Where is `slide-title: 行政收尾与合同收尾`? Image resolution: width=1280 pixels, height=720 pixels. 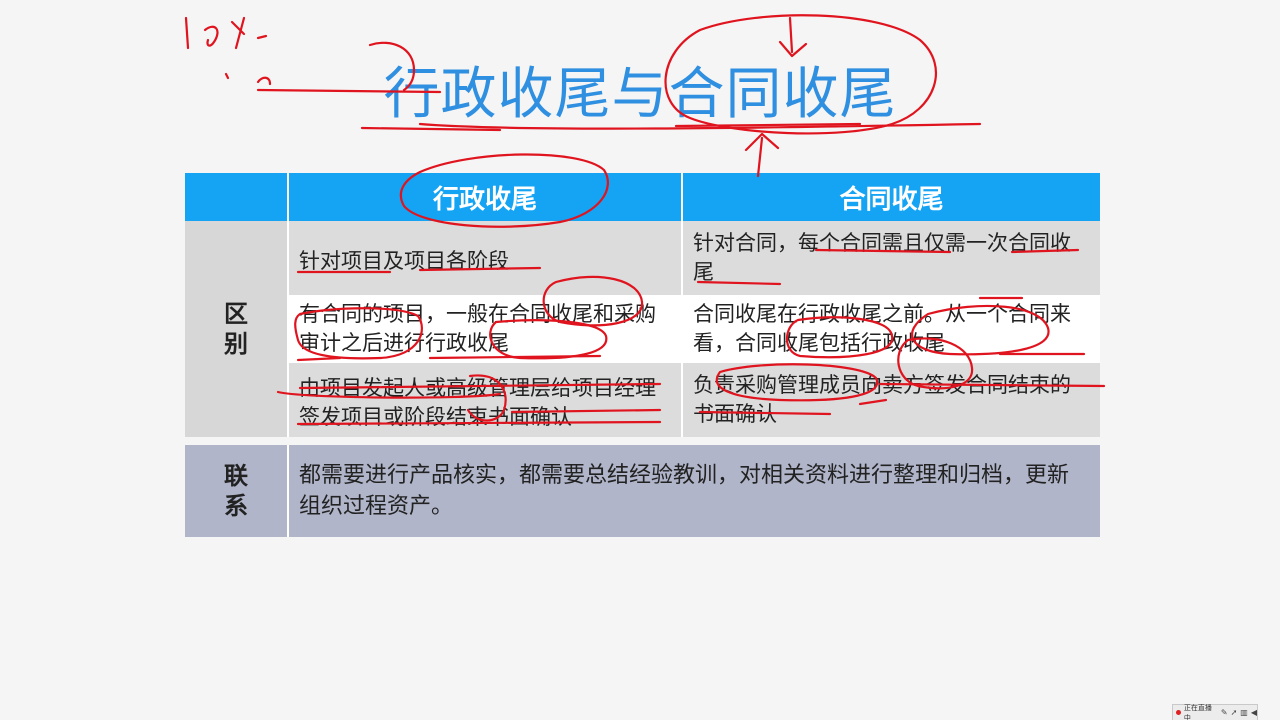 slide-title: 行政收尾与合同收尾 is located at coordinates (640, 94).